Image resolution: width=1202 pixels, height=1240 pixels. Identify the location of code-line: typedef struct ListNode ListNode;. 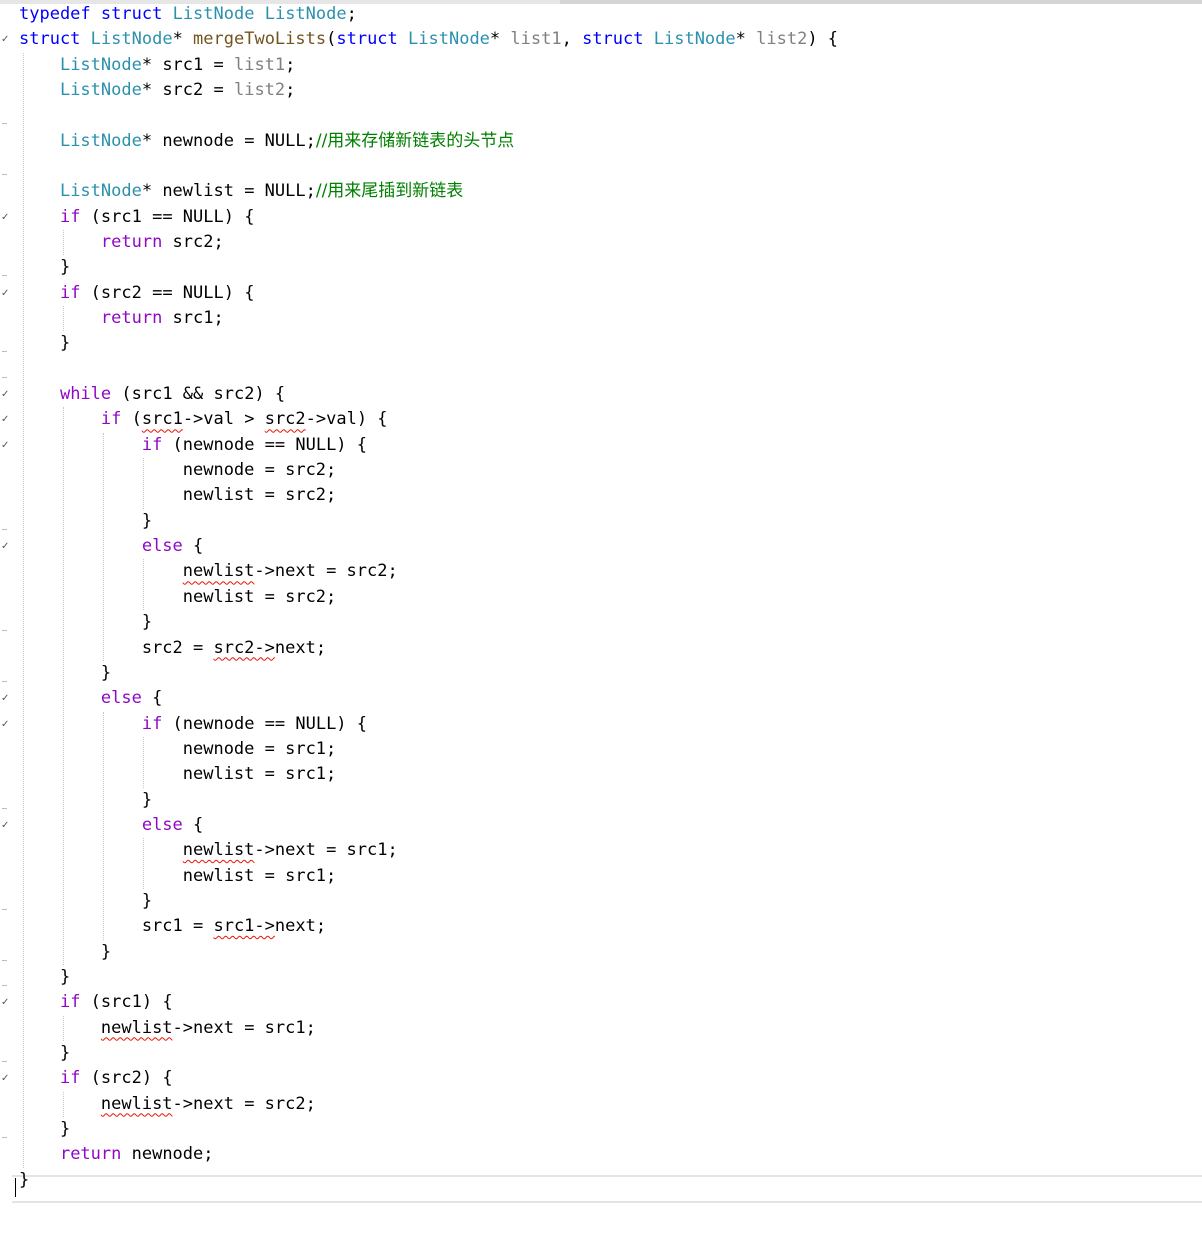
(188, 14).